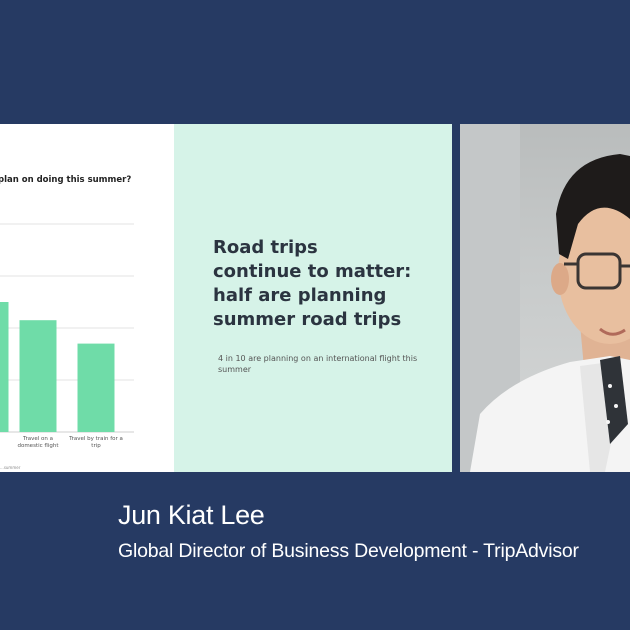 The height and width of the screenshot is (630, 630). Describe the element at coordinates (265, 247) in the screenshot. I see `headline-line: Road trips` at that location.